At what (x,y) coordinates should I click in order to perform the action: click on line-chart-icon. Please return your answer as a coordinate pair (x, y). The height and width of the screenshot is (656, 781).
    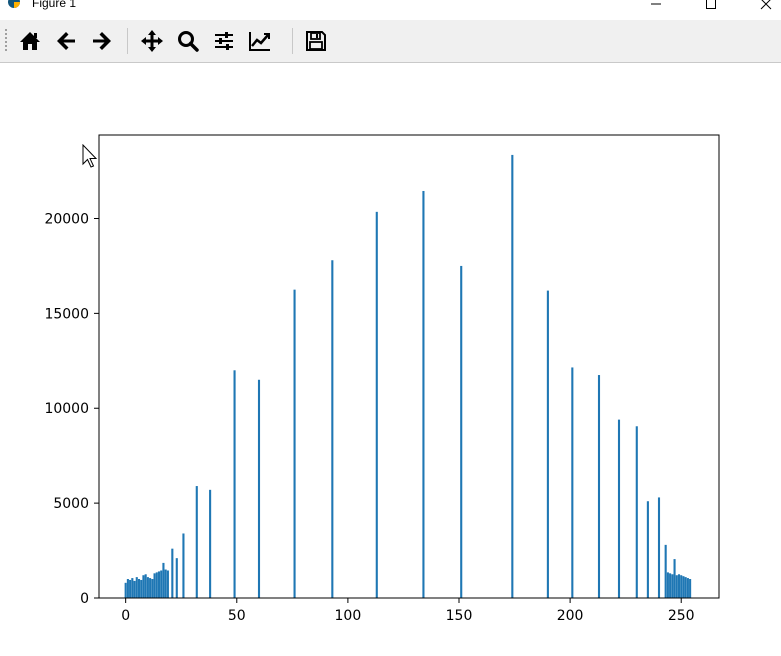
    Looking at the image, I should click on (259, 41).